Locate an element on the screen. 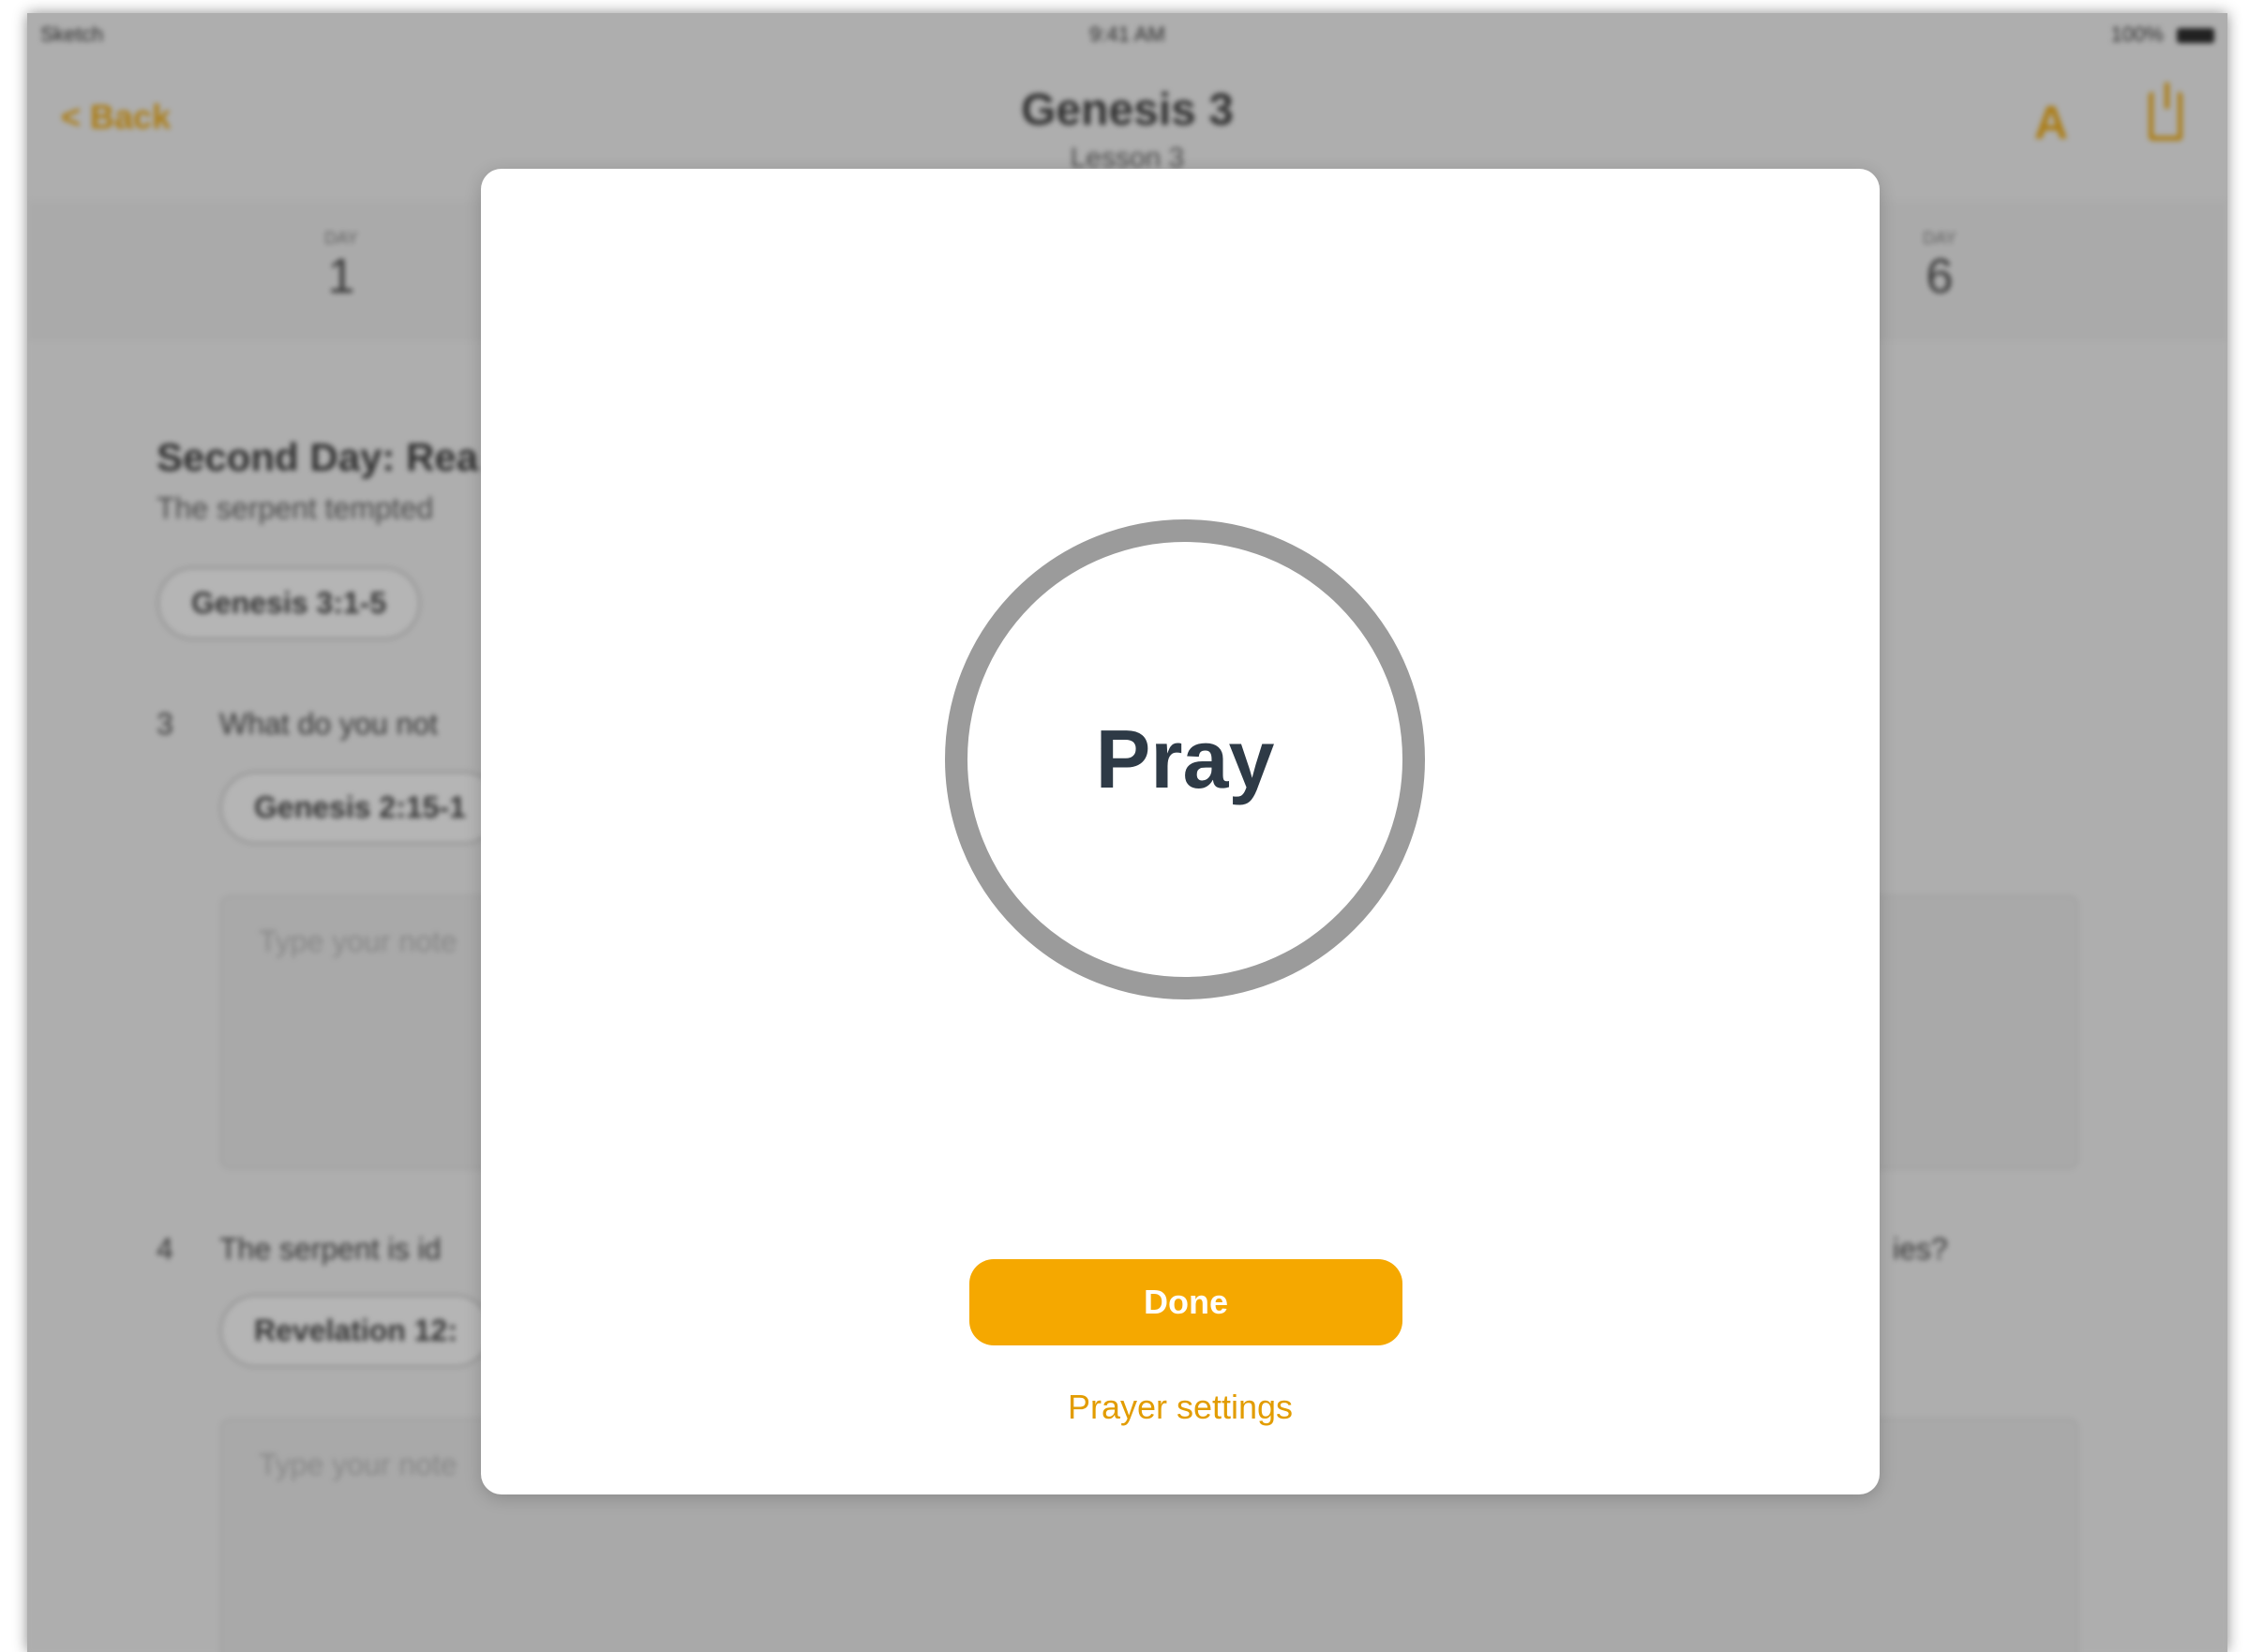  done-button: Done is located at coordinates (1185, 1302).